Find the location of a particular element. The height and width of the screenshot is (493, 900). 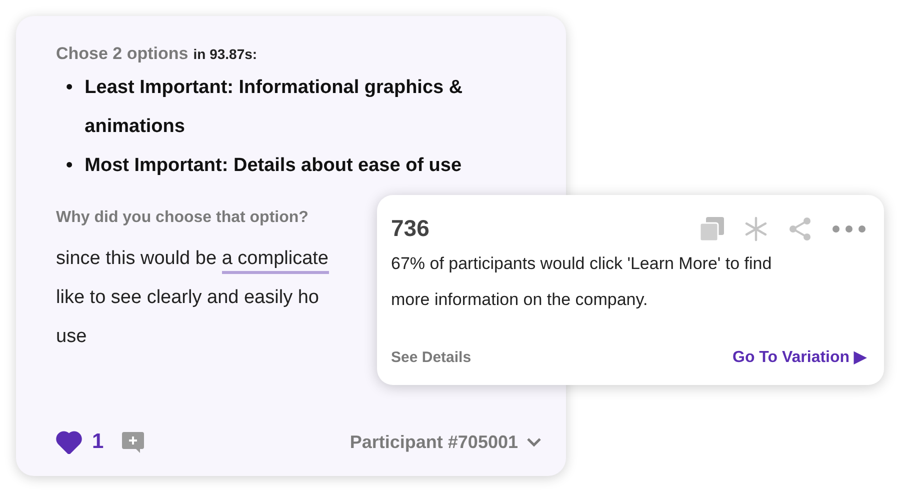

choice-summary: Chose 2 options is located at coordinates (122, 54).